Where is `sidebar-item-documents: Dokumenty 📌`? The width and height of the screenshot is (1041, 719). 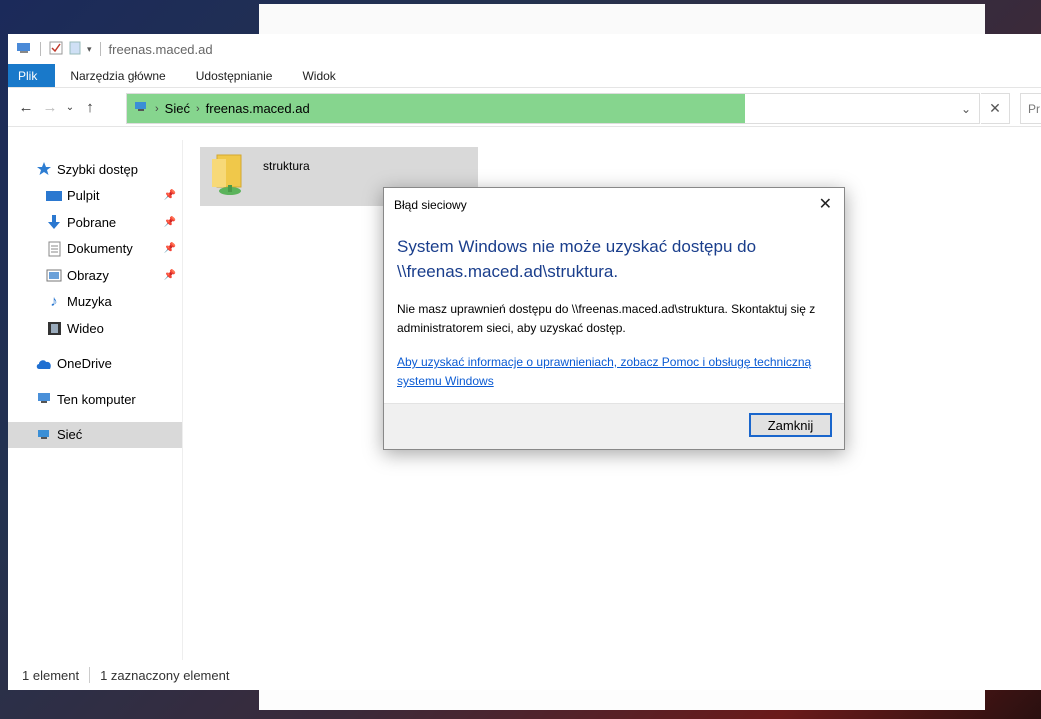 sidebar-item-documents: Dokumenty 📌 is located at coordinates (95, 249).